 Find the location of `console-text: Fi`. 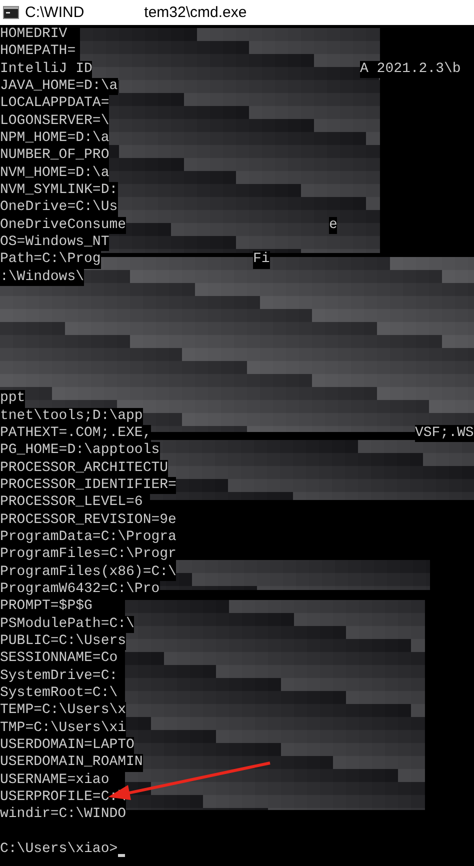

console-text: Fi is located at coordinates (261, 260).